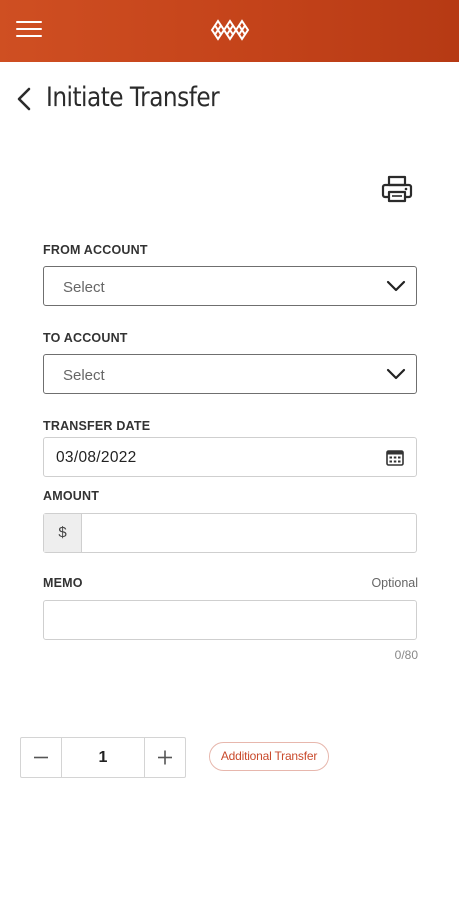 This screenshot has width=459, height=900. I want to click on memo-optional-label: Optional, so click(394, 583).